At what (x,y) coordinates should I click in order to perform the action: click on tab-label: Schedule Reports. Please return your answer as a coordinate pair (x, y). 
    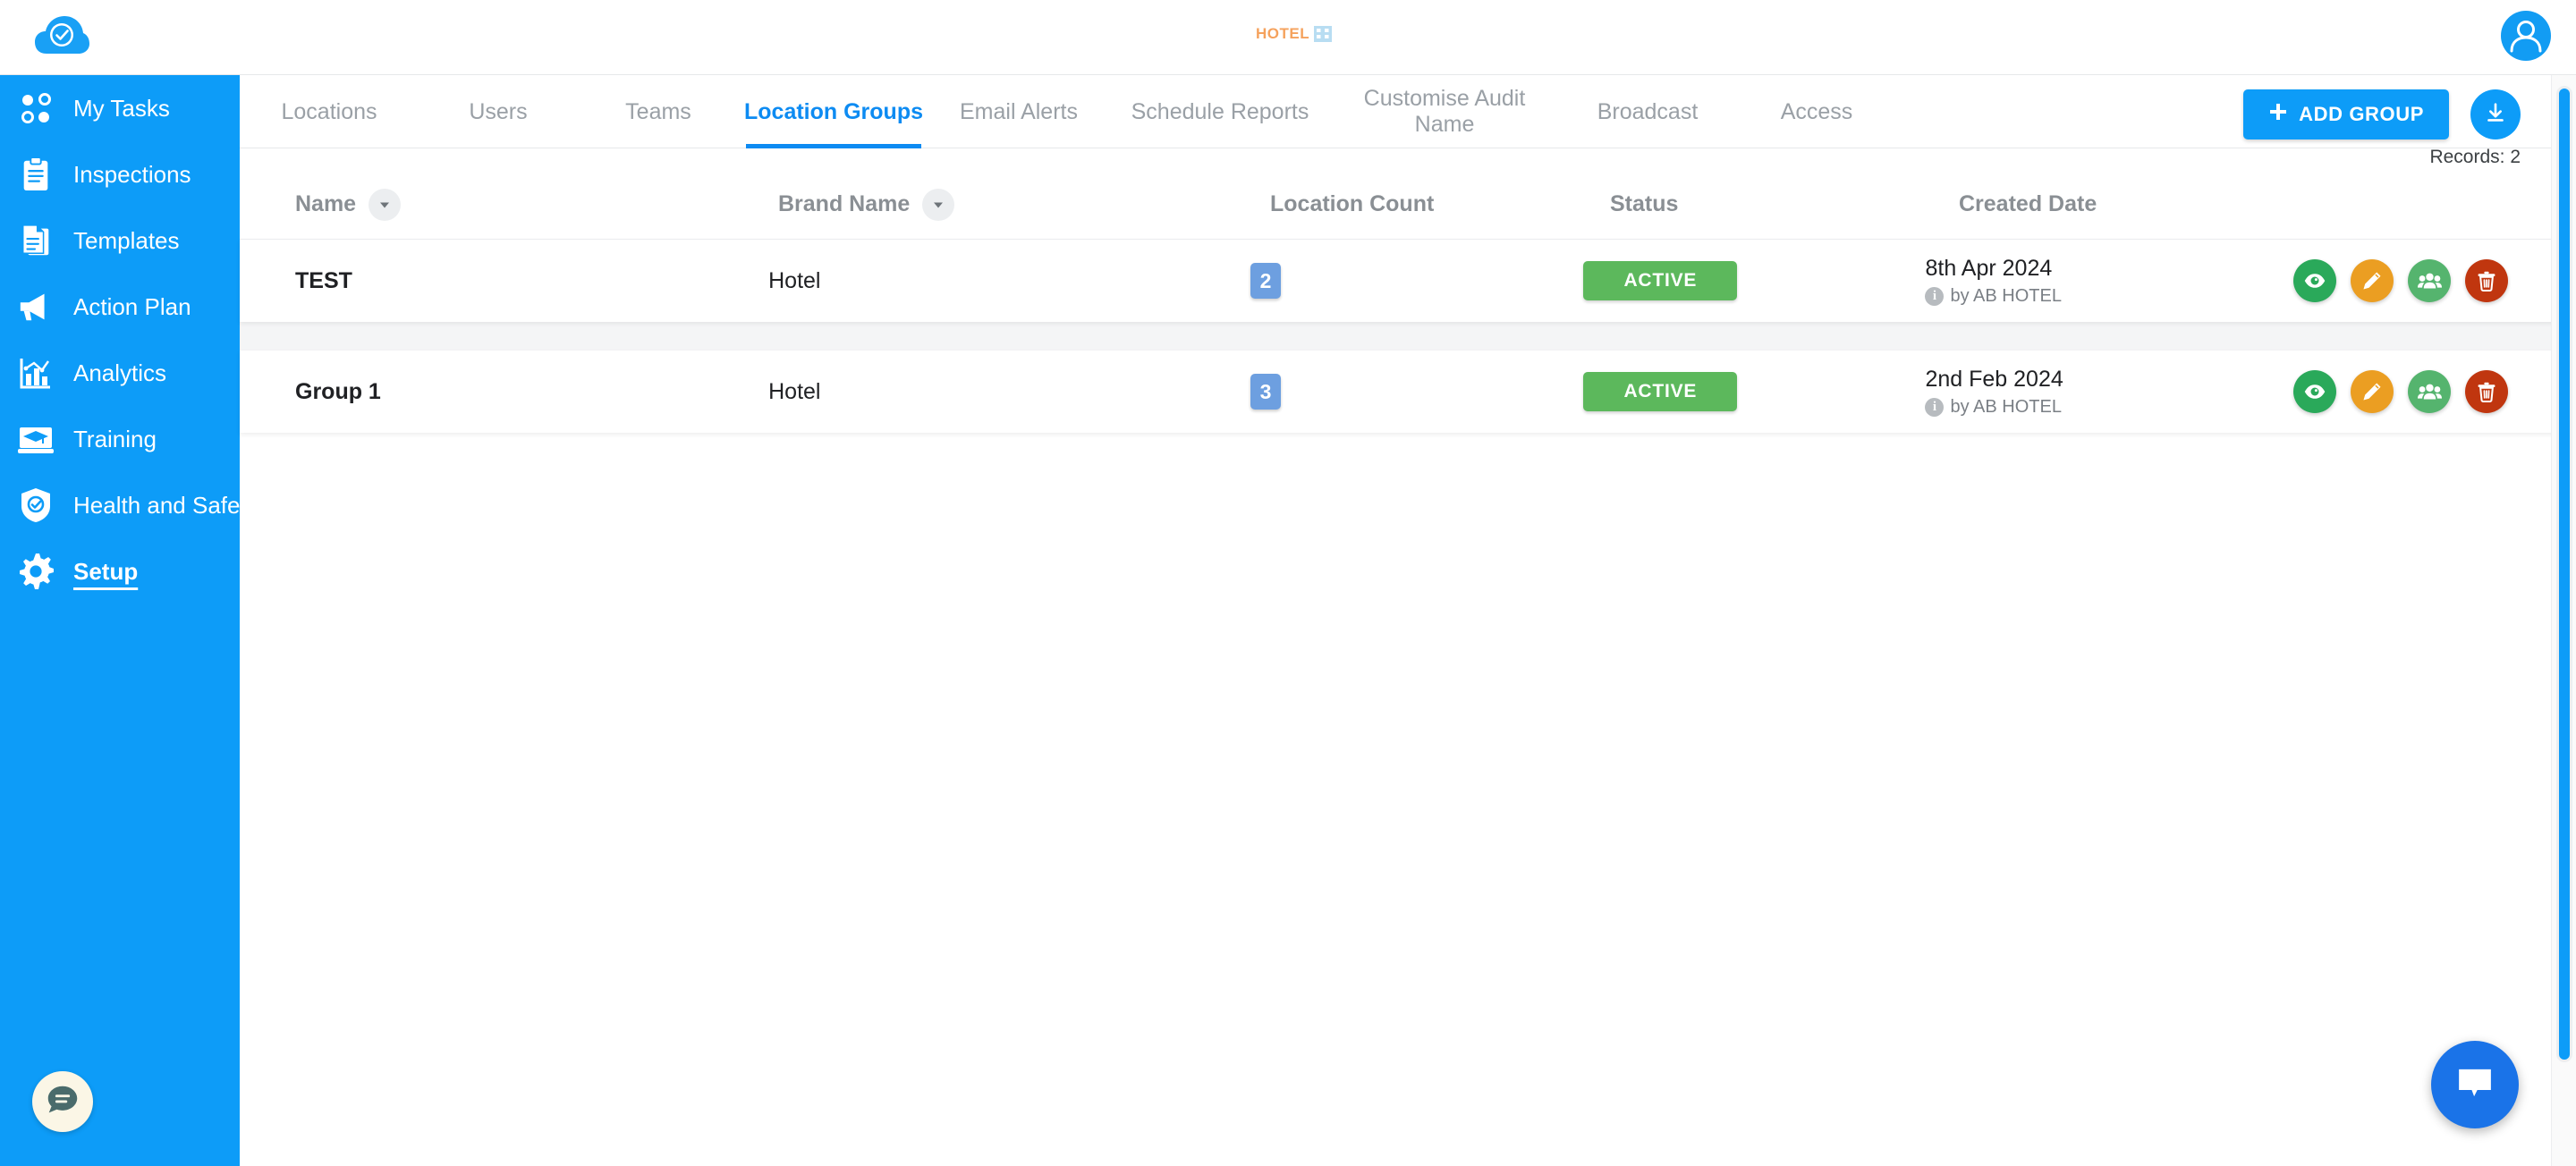
    Looking at the image, I should click on (1220, 111).